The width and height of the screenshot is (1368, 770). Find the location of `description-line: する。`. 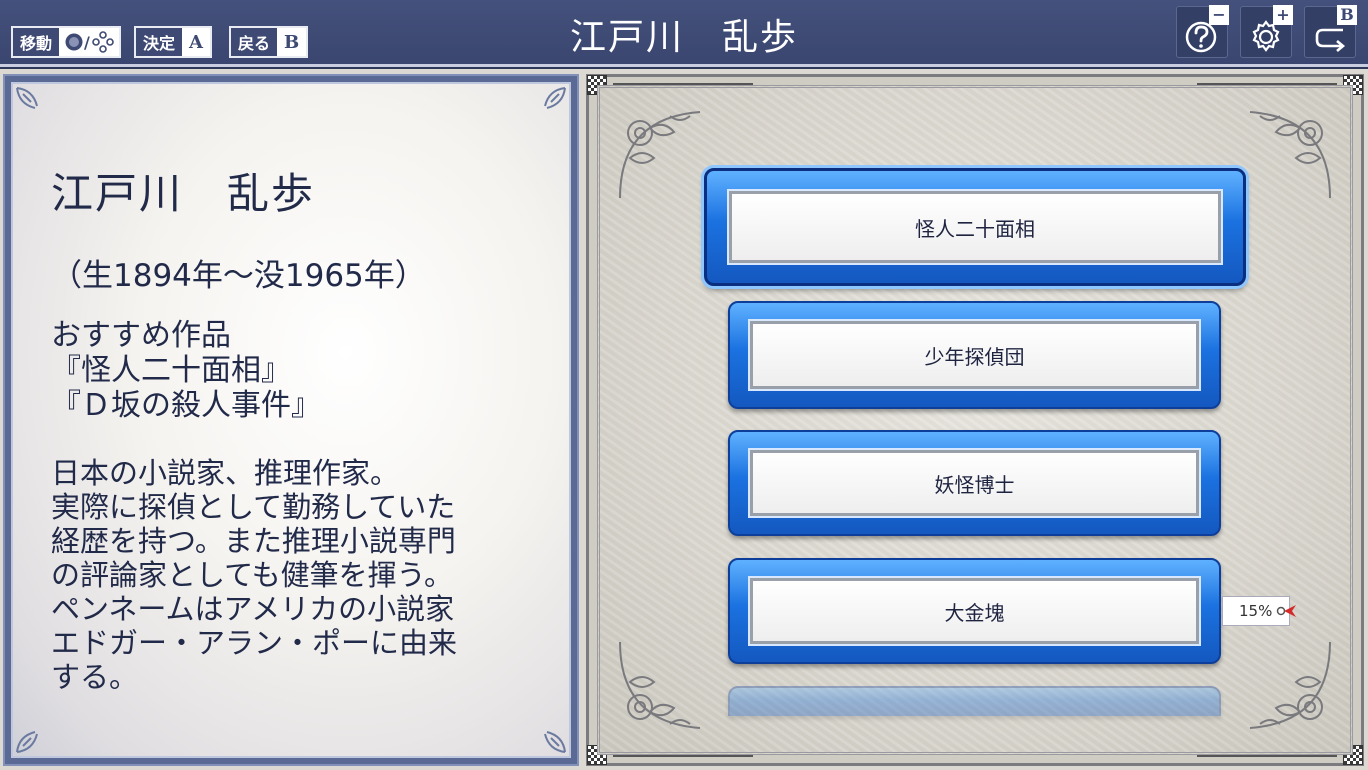

description-line: する。 is located at coordinates (95, 677).